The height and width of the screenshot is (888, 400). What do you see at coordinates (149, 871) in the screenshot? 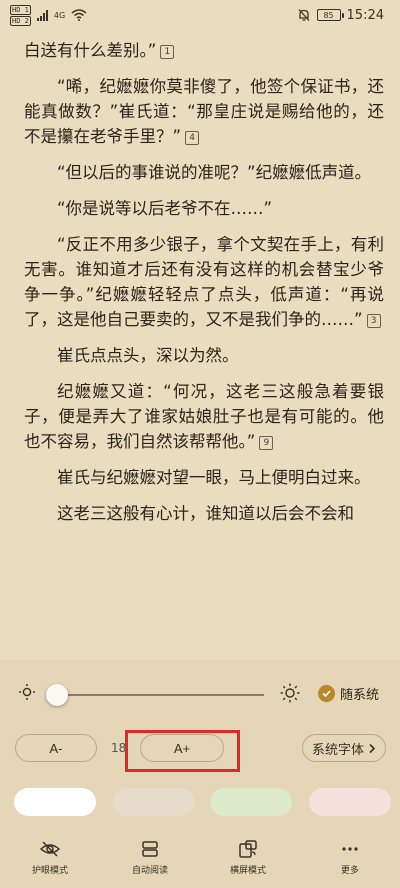
I see `nav-label: 自动阅读` at bounding box center [149, 871].